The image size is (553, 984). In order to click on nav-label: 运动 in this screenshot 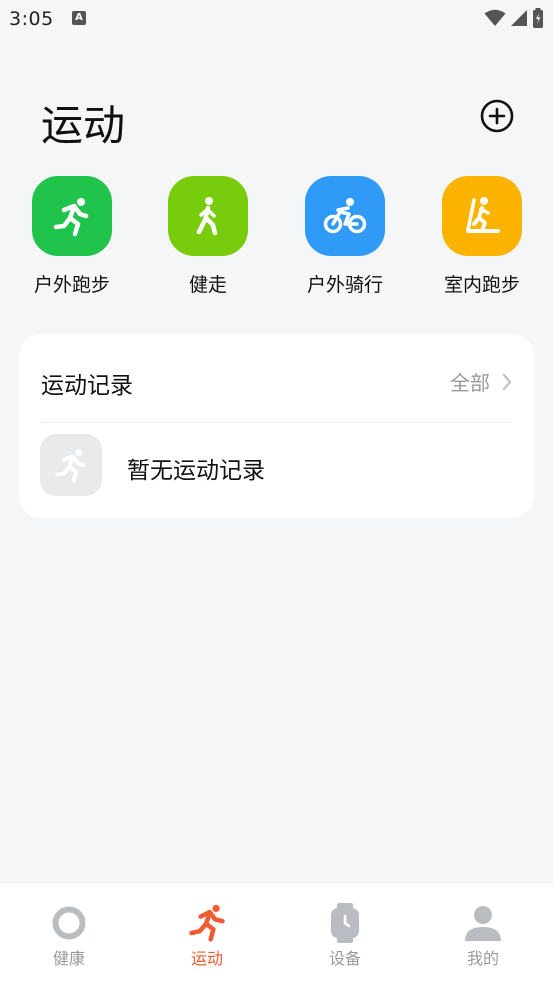, I will do `click(206, 958)`.